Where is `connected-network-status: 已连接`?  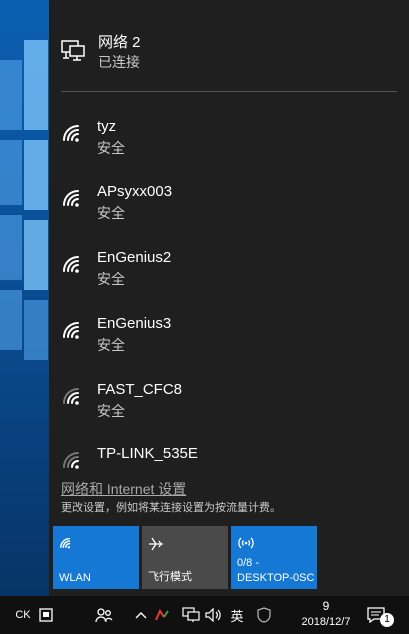
connected-network-status: 已连接 is located at coordinates (119, 62).